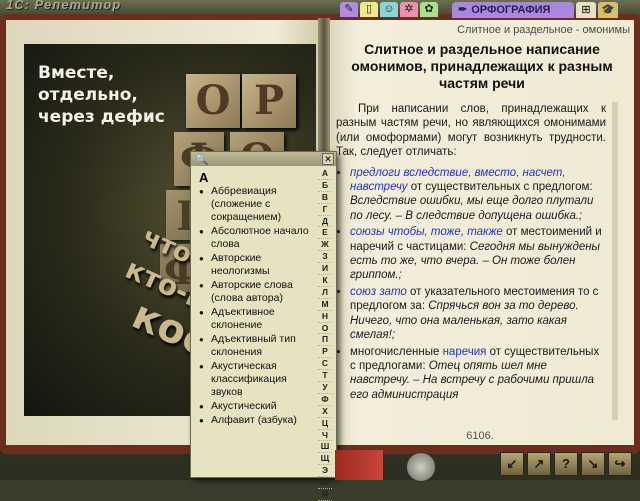 The image size is (640, 501). I want to click on graduation-cap-icon: 🎓, so click(608, 10).